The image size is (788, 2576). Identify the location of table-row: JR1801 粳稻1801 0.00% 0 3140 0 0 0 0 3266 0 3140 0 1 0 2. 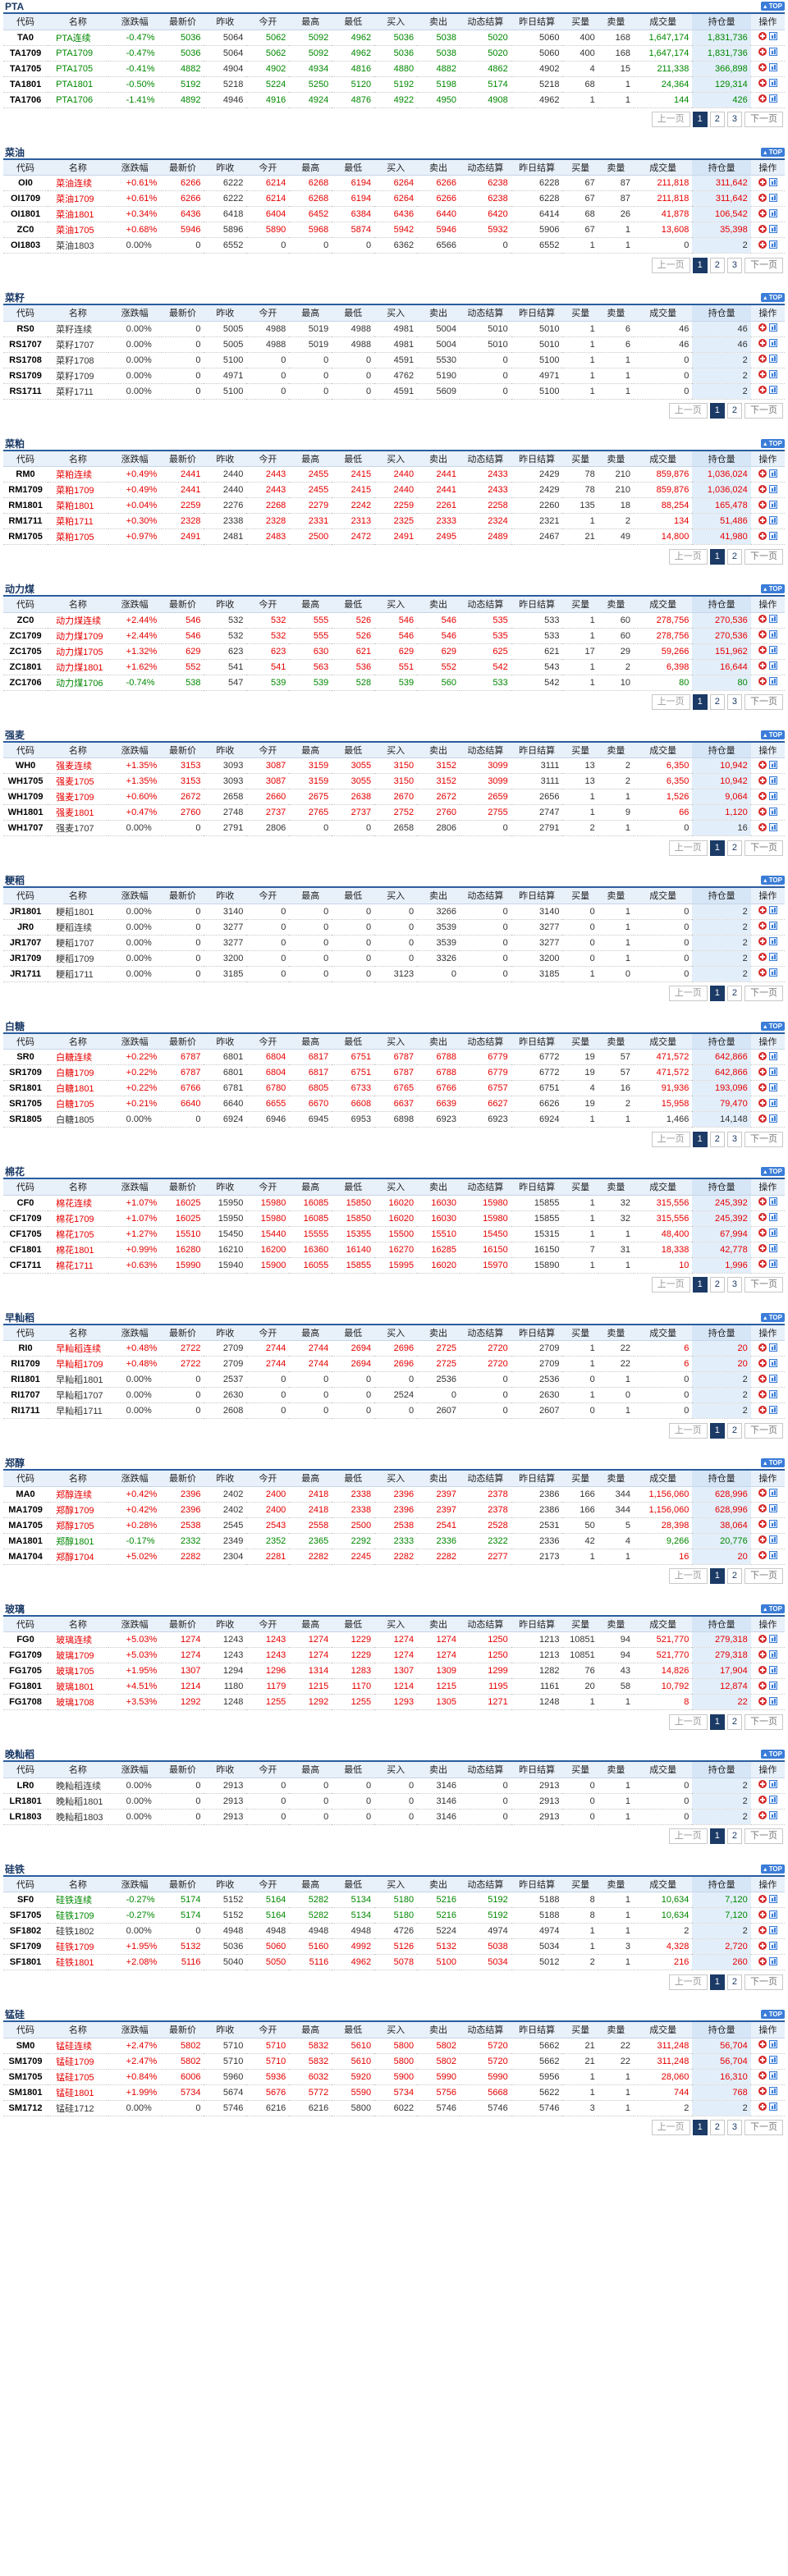
(394, 912).